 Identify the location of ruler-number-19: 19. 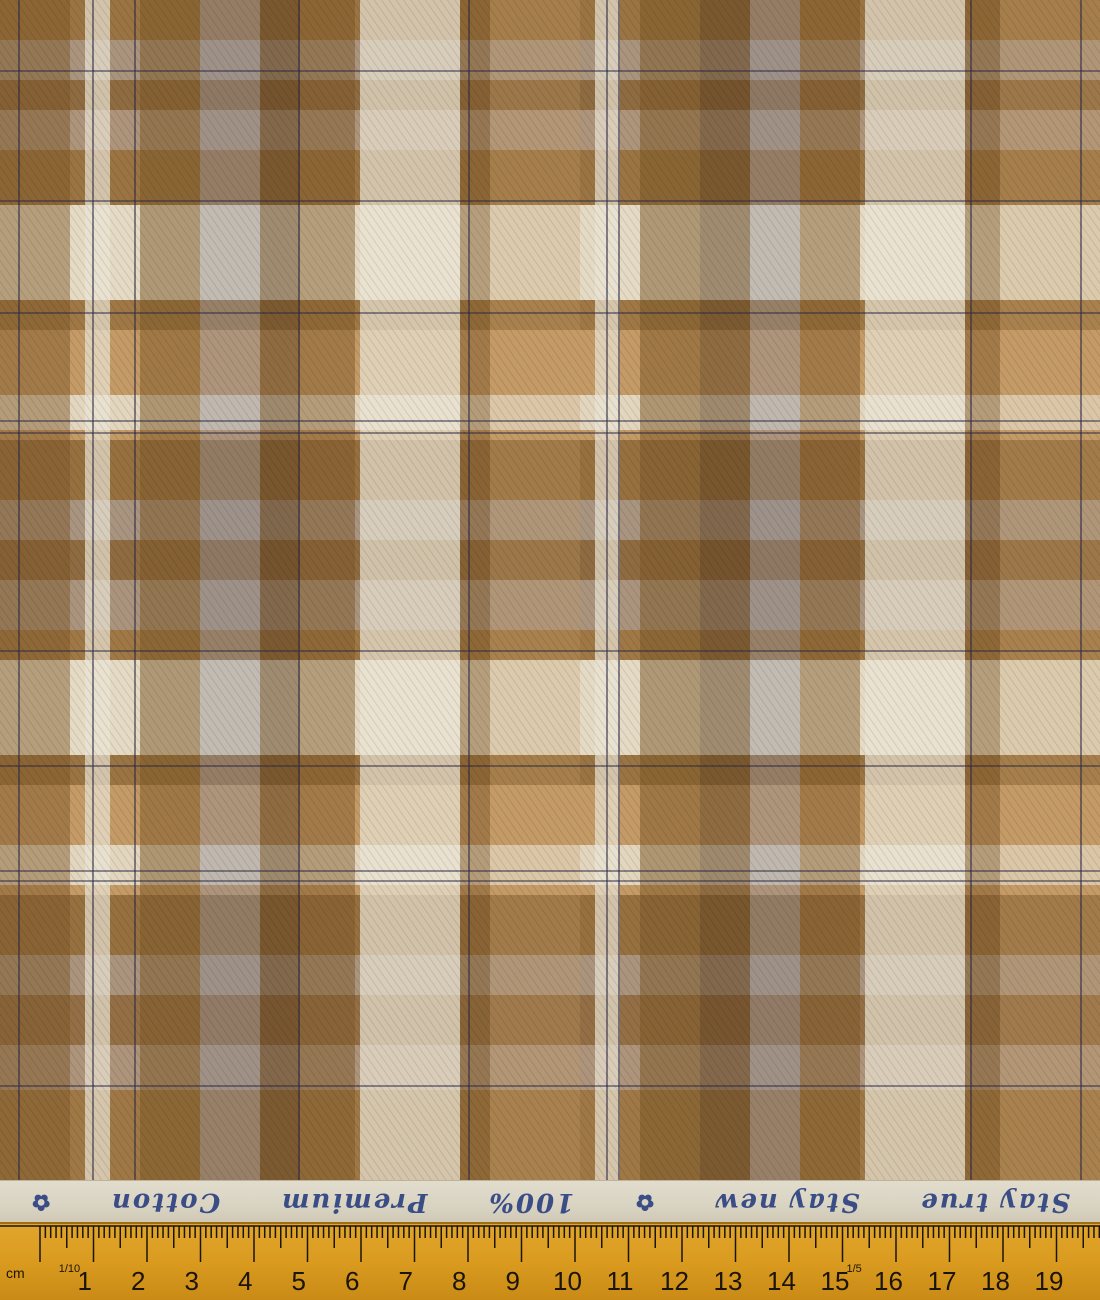
(1049, 1281).